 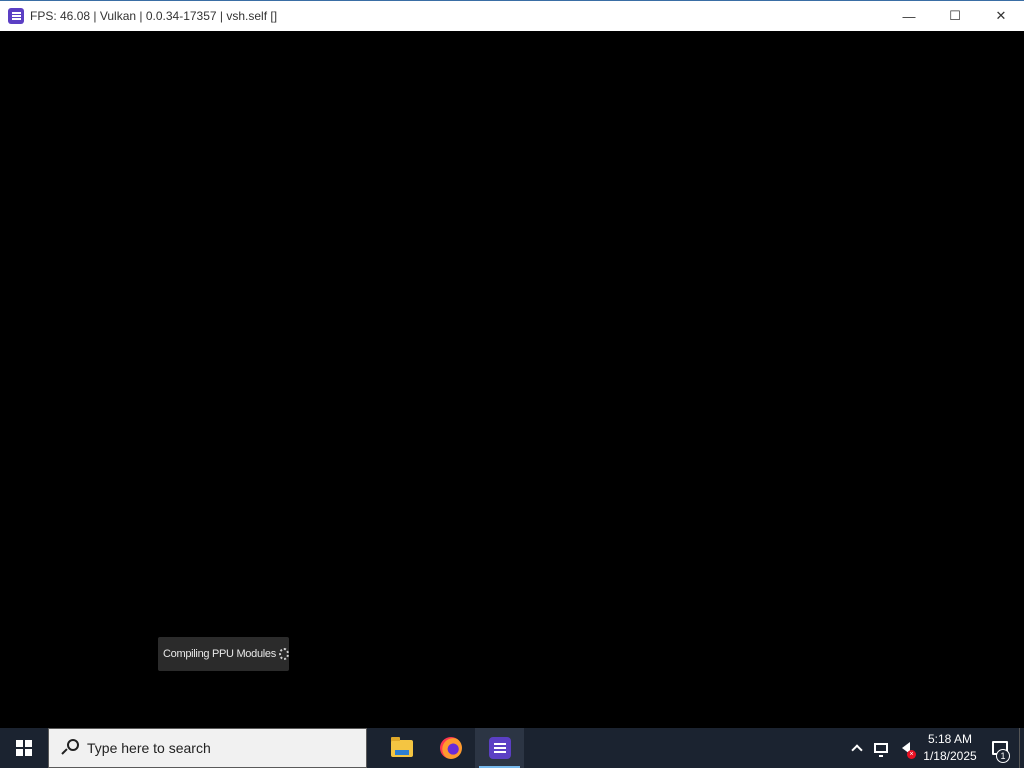 I want to click on start-button, so click(x=24, y=748).